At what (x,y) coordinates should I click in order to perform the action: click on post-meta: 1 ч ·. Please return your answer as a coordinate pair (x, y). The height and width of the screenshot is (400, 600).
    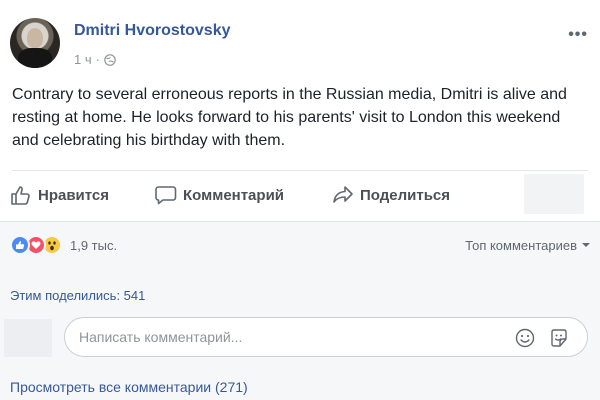
    Looking at the image, I should click on (95, 59).